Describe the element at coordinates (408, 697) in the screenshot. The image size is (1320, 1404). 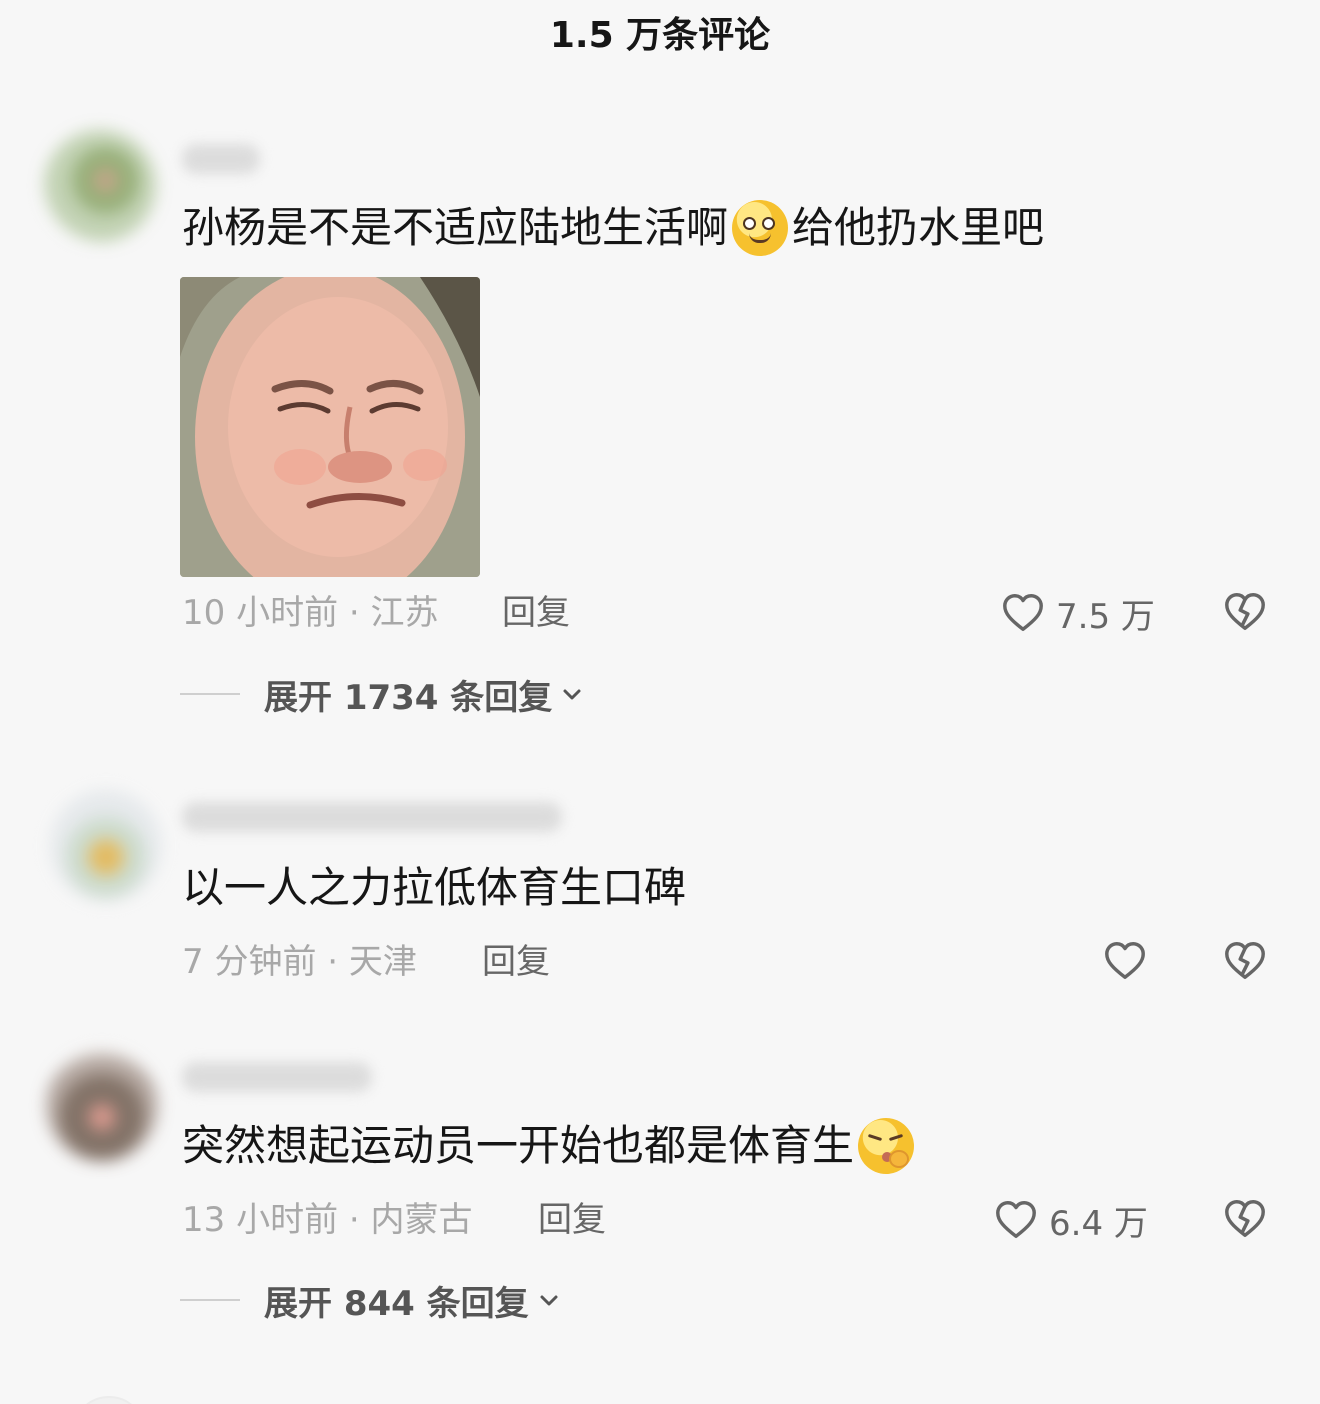
I see `expand-replies-label: 展开 1734 条回复` at that location.